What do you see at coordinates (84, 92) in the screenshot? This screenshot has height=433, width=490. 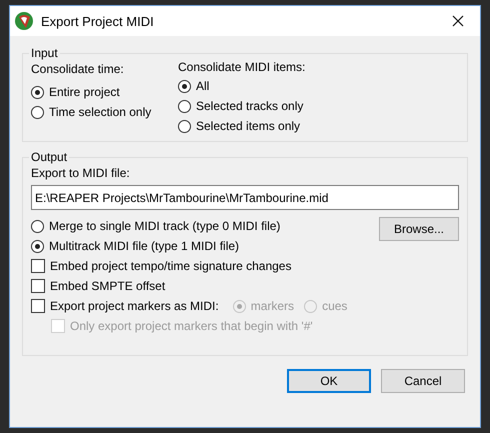 I see `radio-label: Entire project` at bounding box center [84, 92].